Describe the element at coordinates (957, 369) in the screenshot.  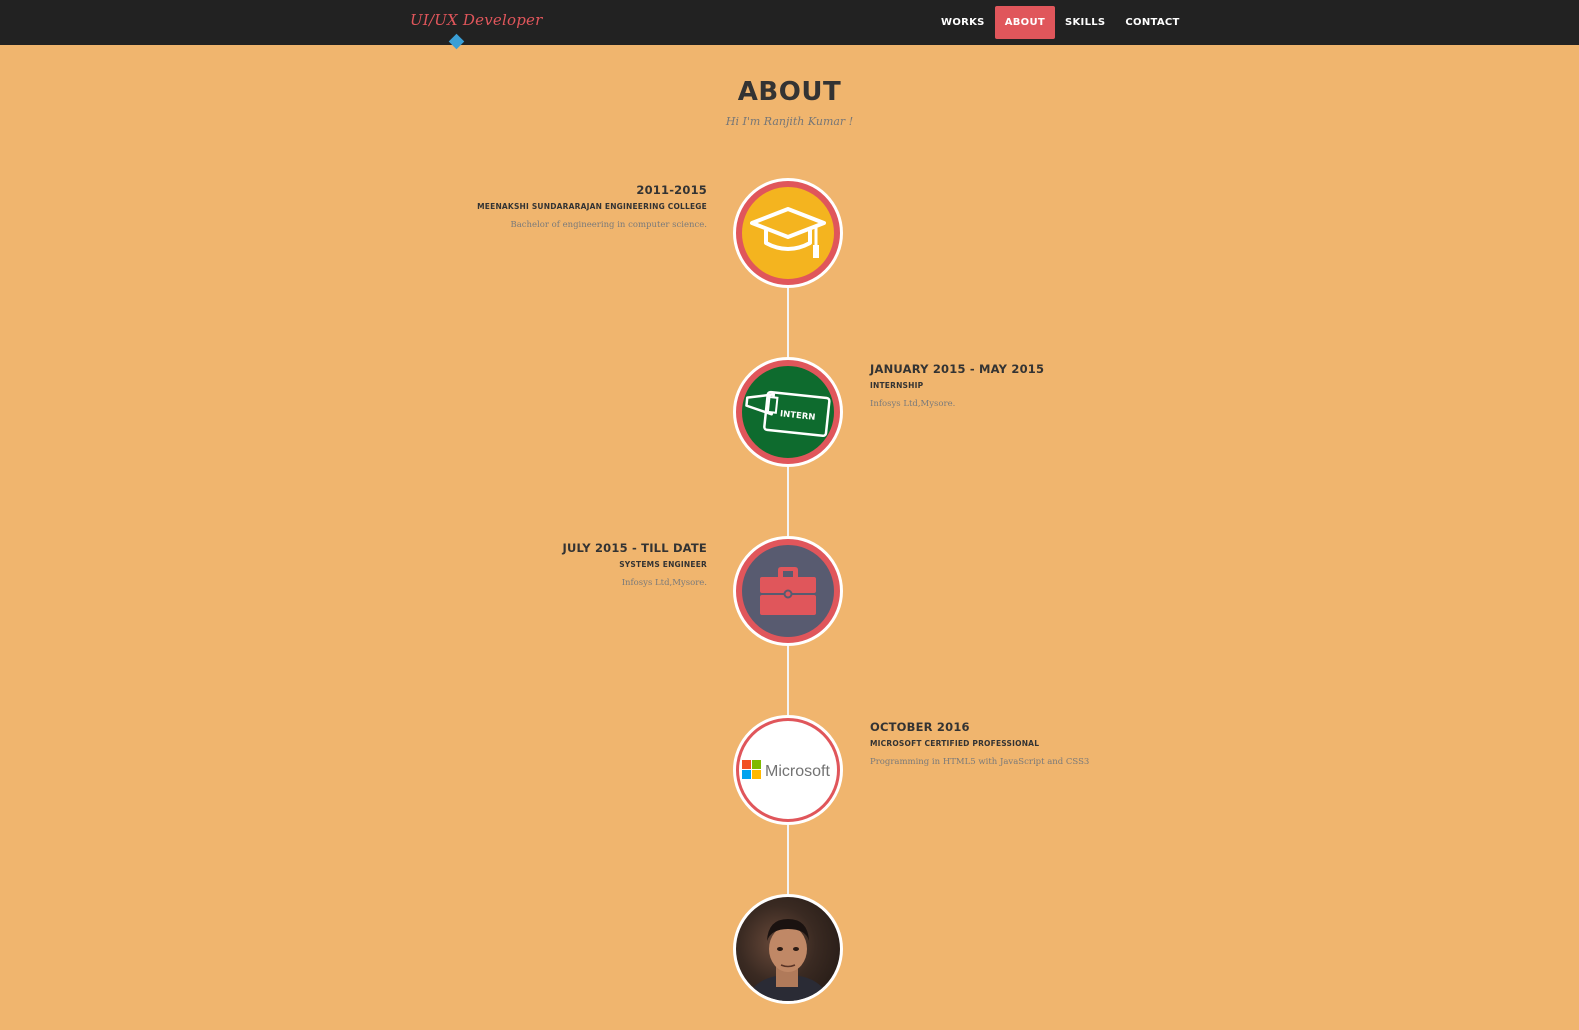
I see `timeline-date: JANUARY 2015 - MAY 2015` at that location.